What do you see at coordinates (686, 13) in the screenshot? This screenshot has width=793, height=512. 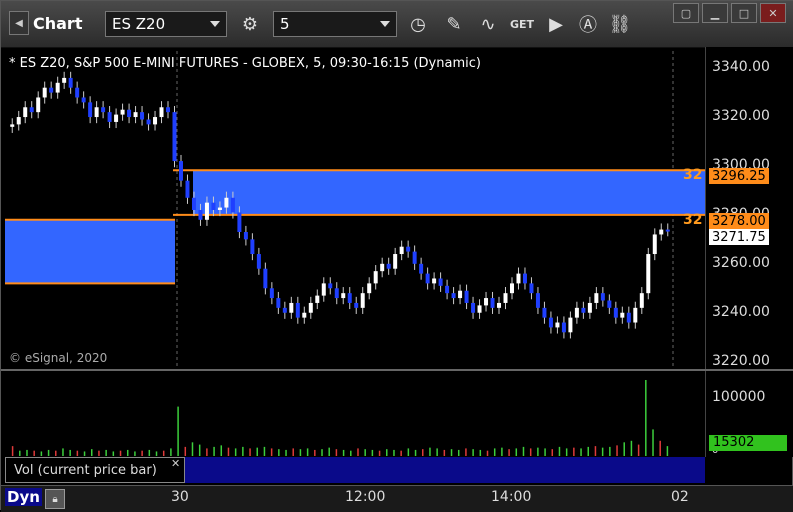 I see `restore-icon: ▢` at bounding box center [686, 13].